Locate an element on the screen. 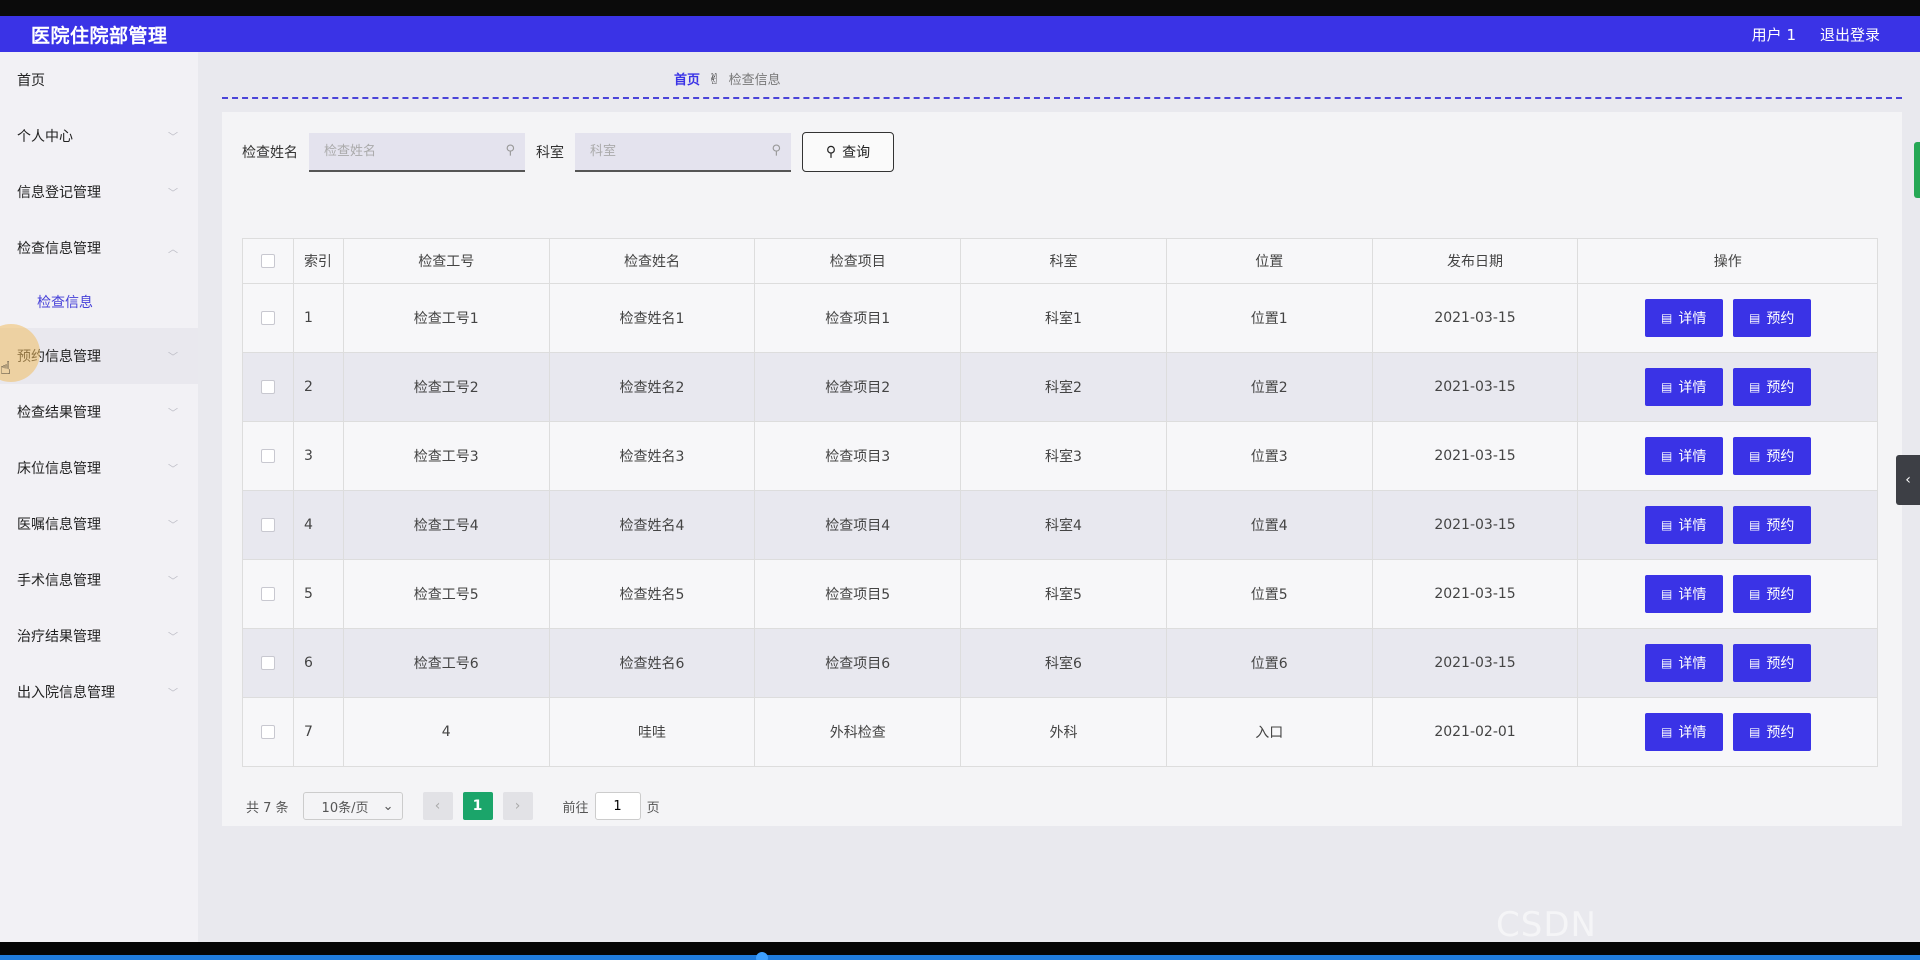 This screenshot has width=1920, height=960. header-department: 科室 is located at coordinates (1063, 261).